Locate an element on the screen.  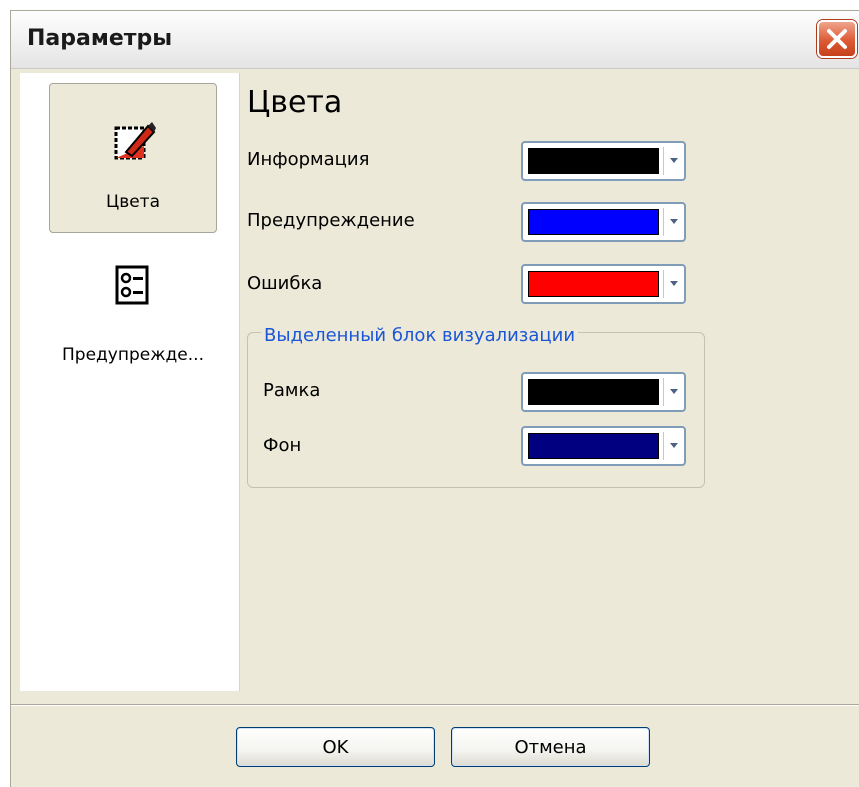
frame-color-label: Рамка is located at coordinates (292, 390).